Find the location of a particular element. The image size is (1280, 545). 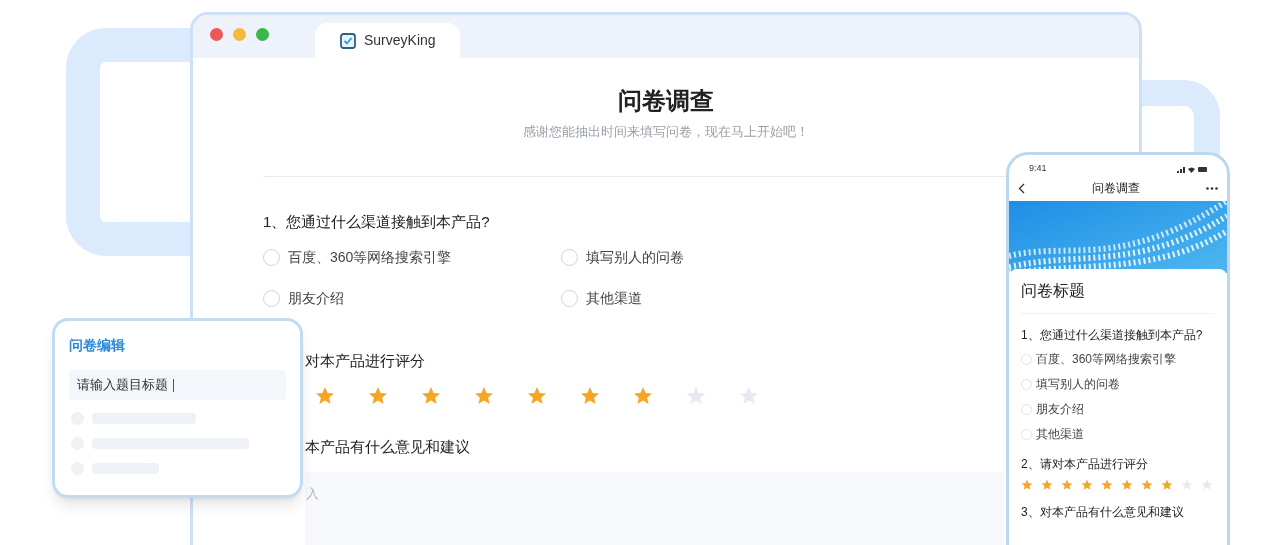

question-title: 本产品有什么意见和建议 is located at coordinates (387, 446).